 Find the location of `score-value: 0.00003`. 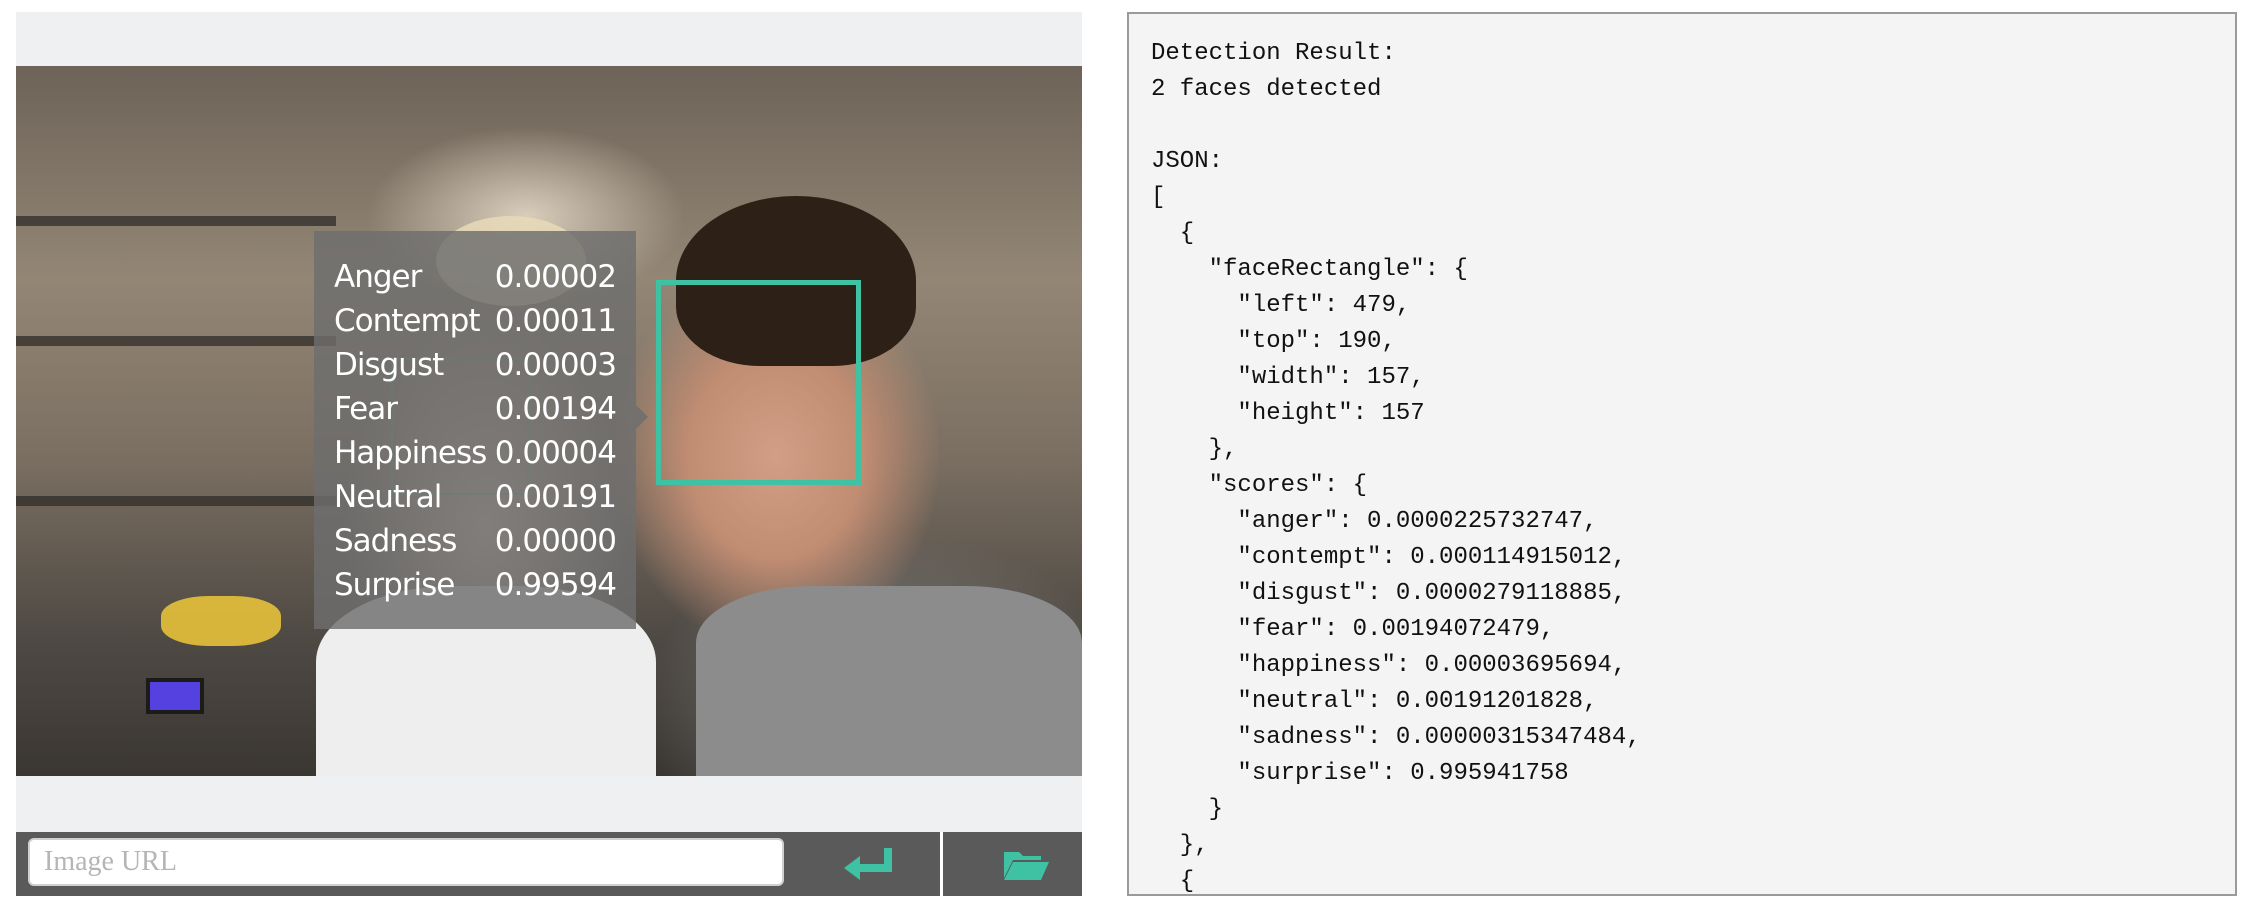

score-value: 0.00003 is located at coordinates (555, 365).